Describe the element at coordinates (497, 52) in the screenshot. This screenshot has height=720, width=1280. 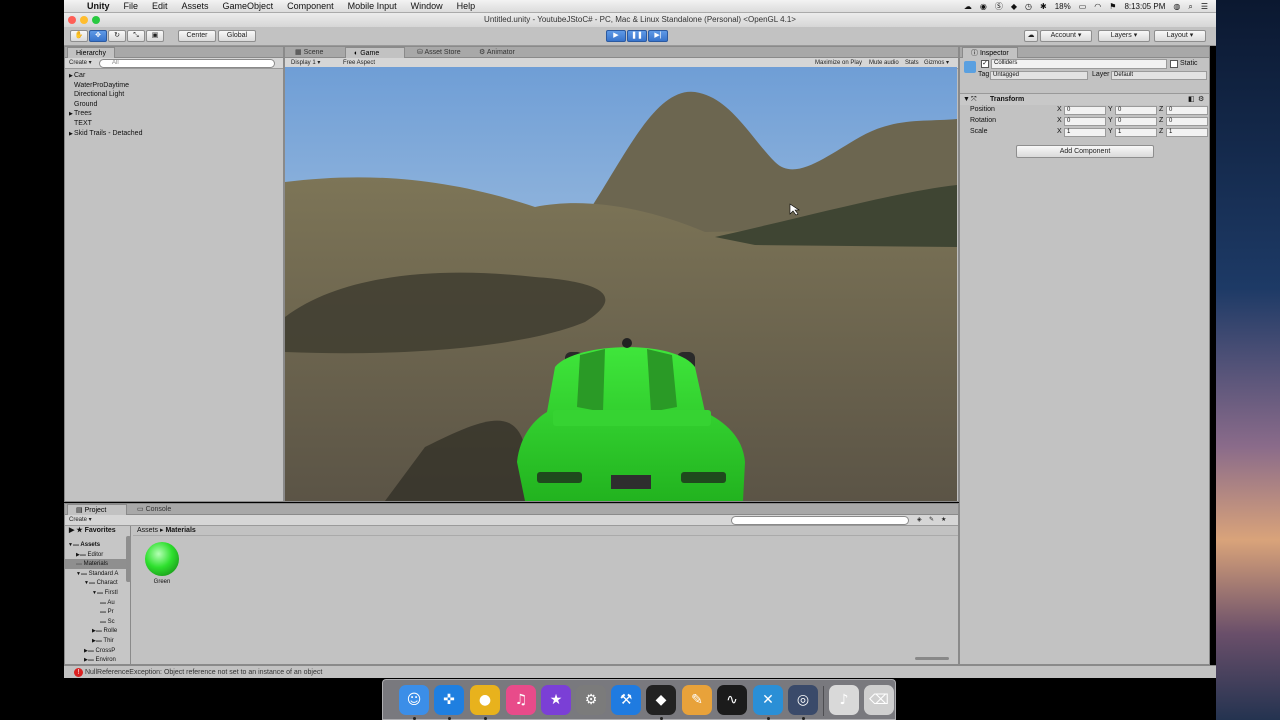
I see `tab-animator: ⚙ Animator` at that location.